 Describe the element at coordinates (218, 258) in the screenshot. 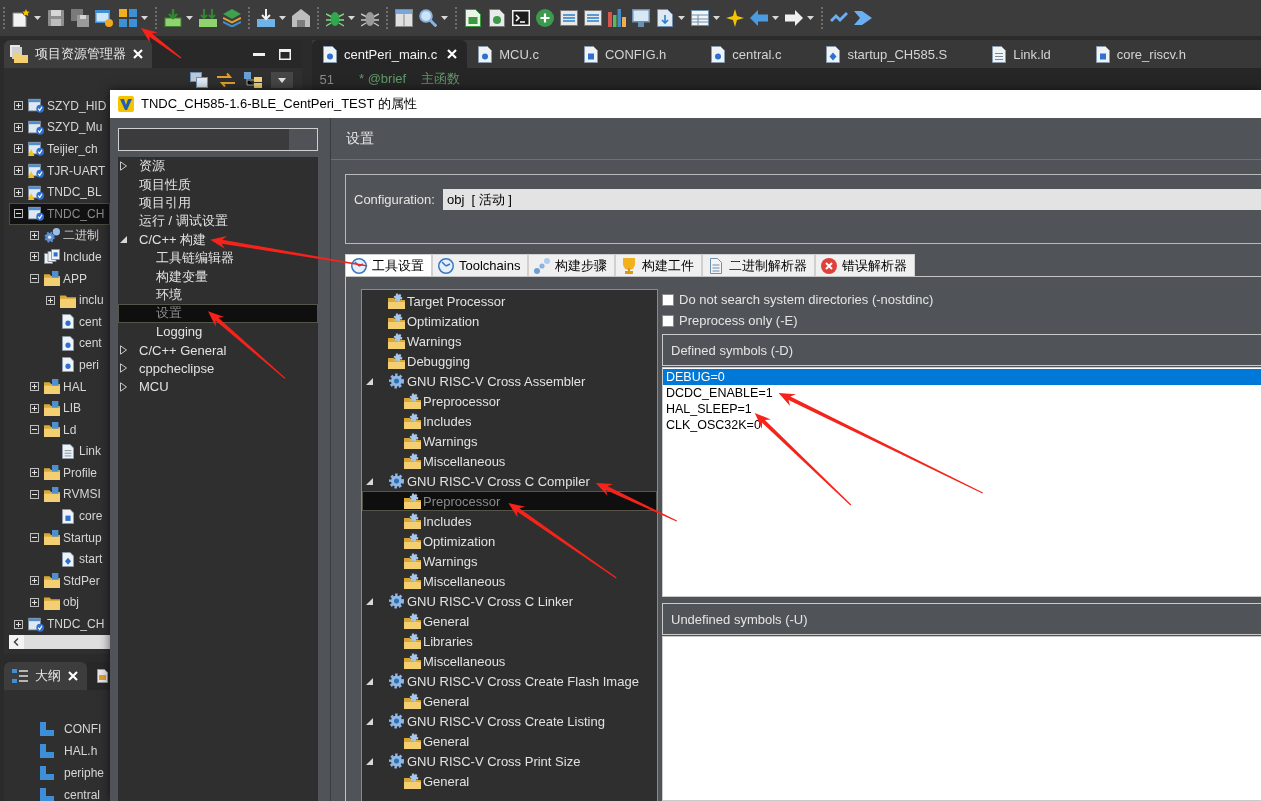

I see `tree-item: 工具链编辑器` at that location.